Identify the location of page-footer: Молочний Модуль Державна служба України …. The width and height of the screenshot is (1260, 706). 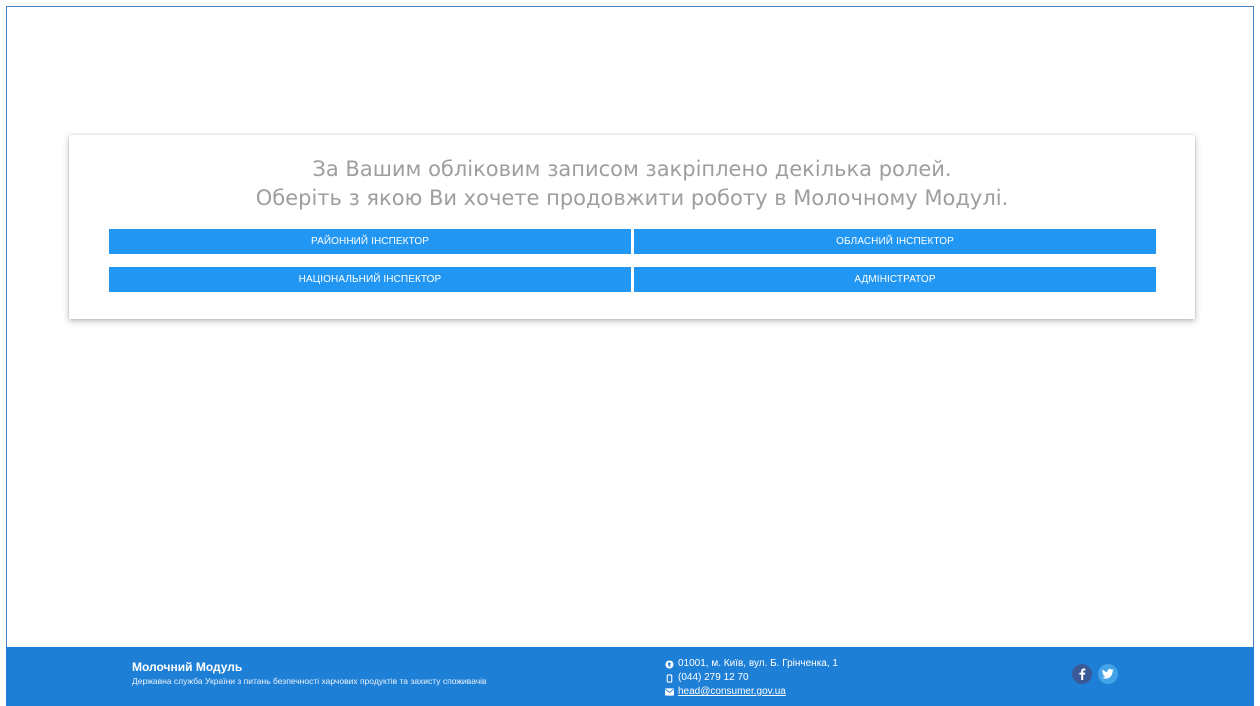
(630, 676).